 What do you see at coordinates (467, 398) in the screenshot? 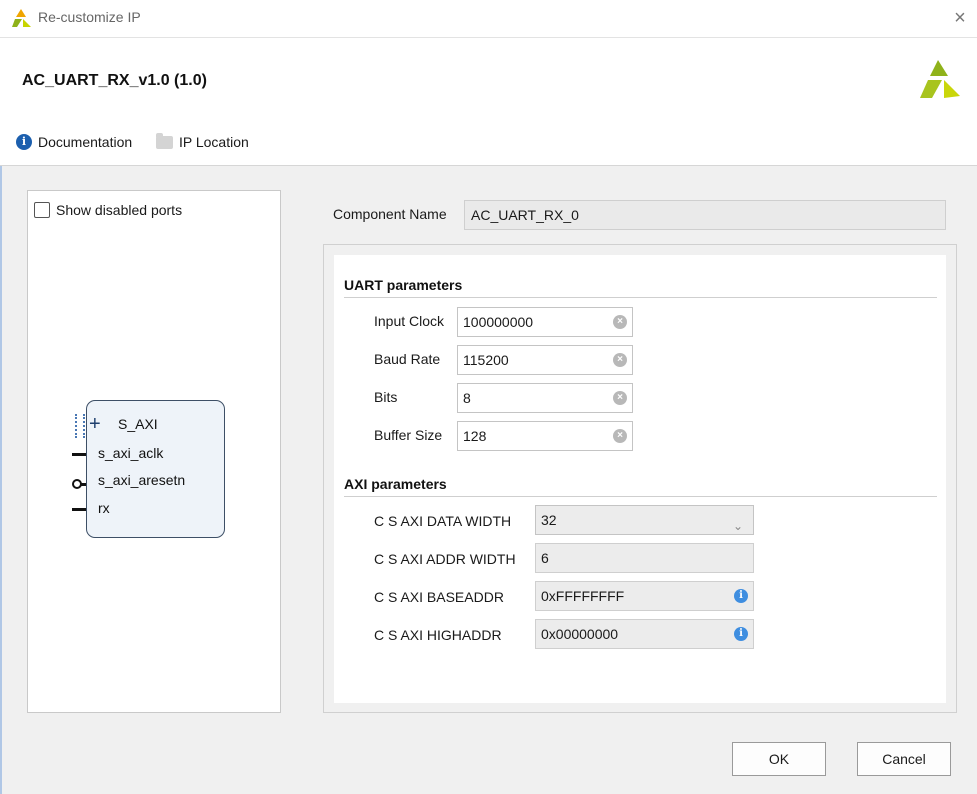
I see `bits-value: 8` at bounding box center [467, 398].